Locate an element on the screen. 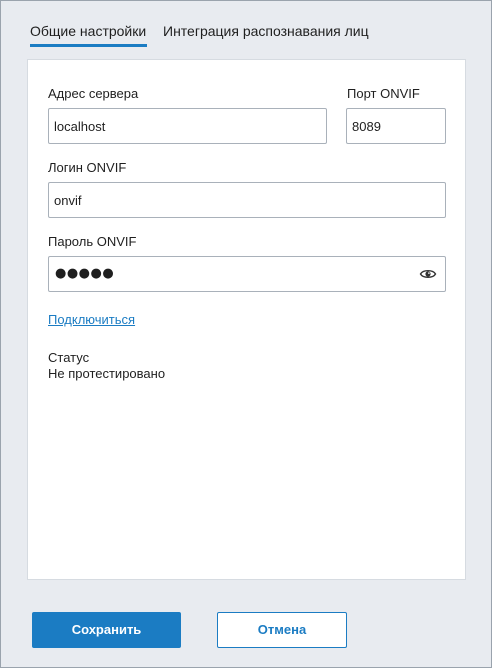 The image size is (492, 668). onvif-login-label: Логин ONVIF is located at coordinates (87, 167).